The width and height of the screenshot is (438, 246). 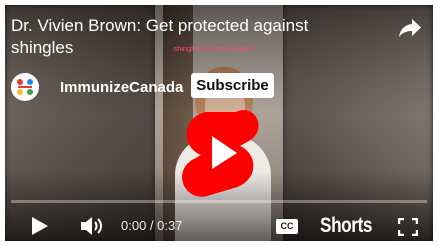 What do you see at coordinates (92, 226) in the screenshot?
I see `volume-icon` at bounding box center [92, 226].